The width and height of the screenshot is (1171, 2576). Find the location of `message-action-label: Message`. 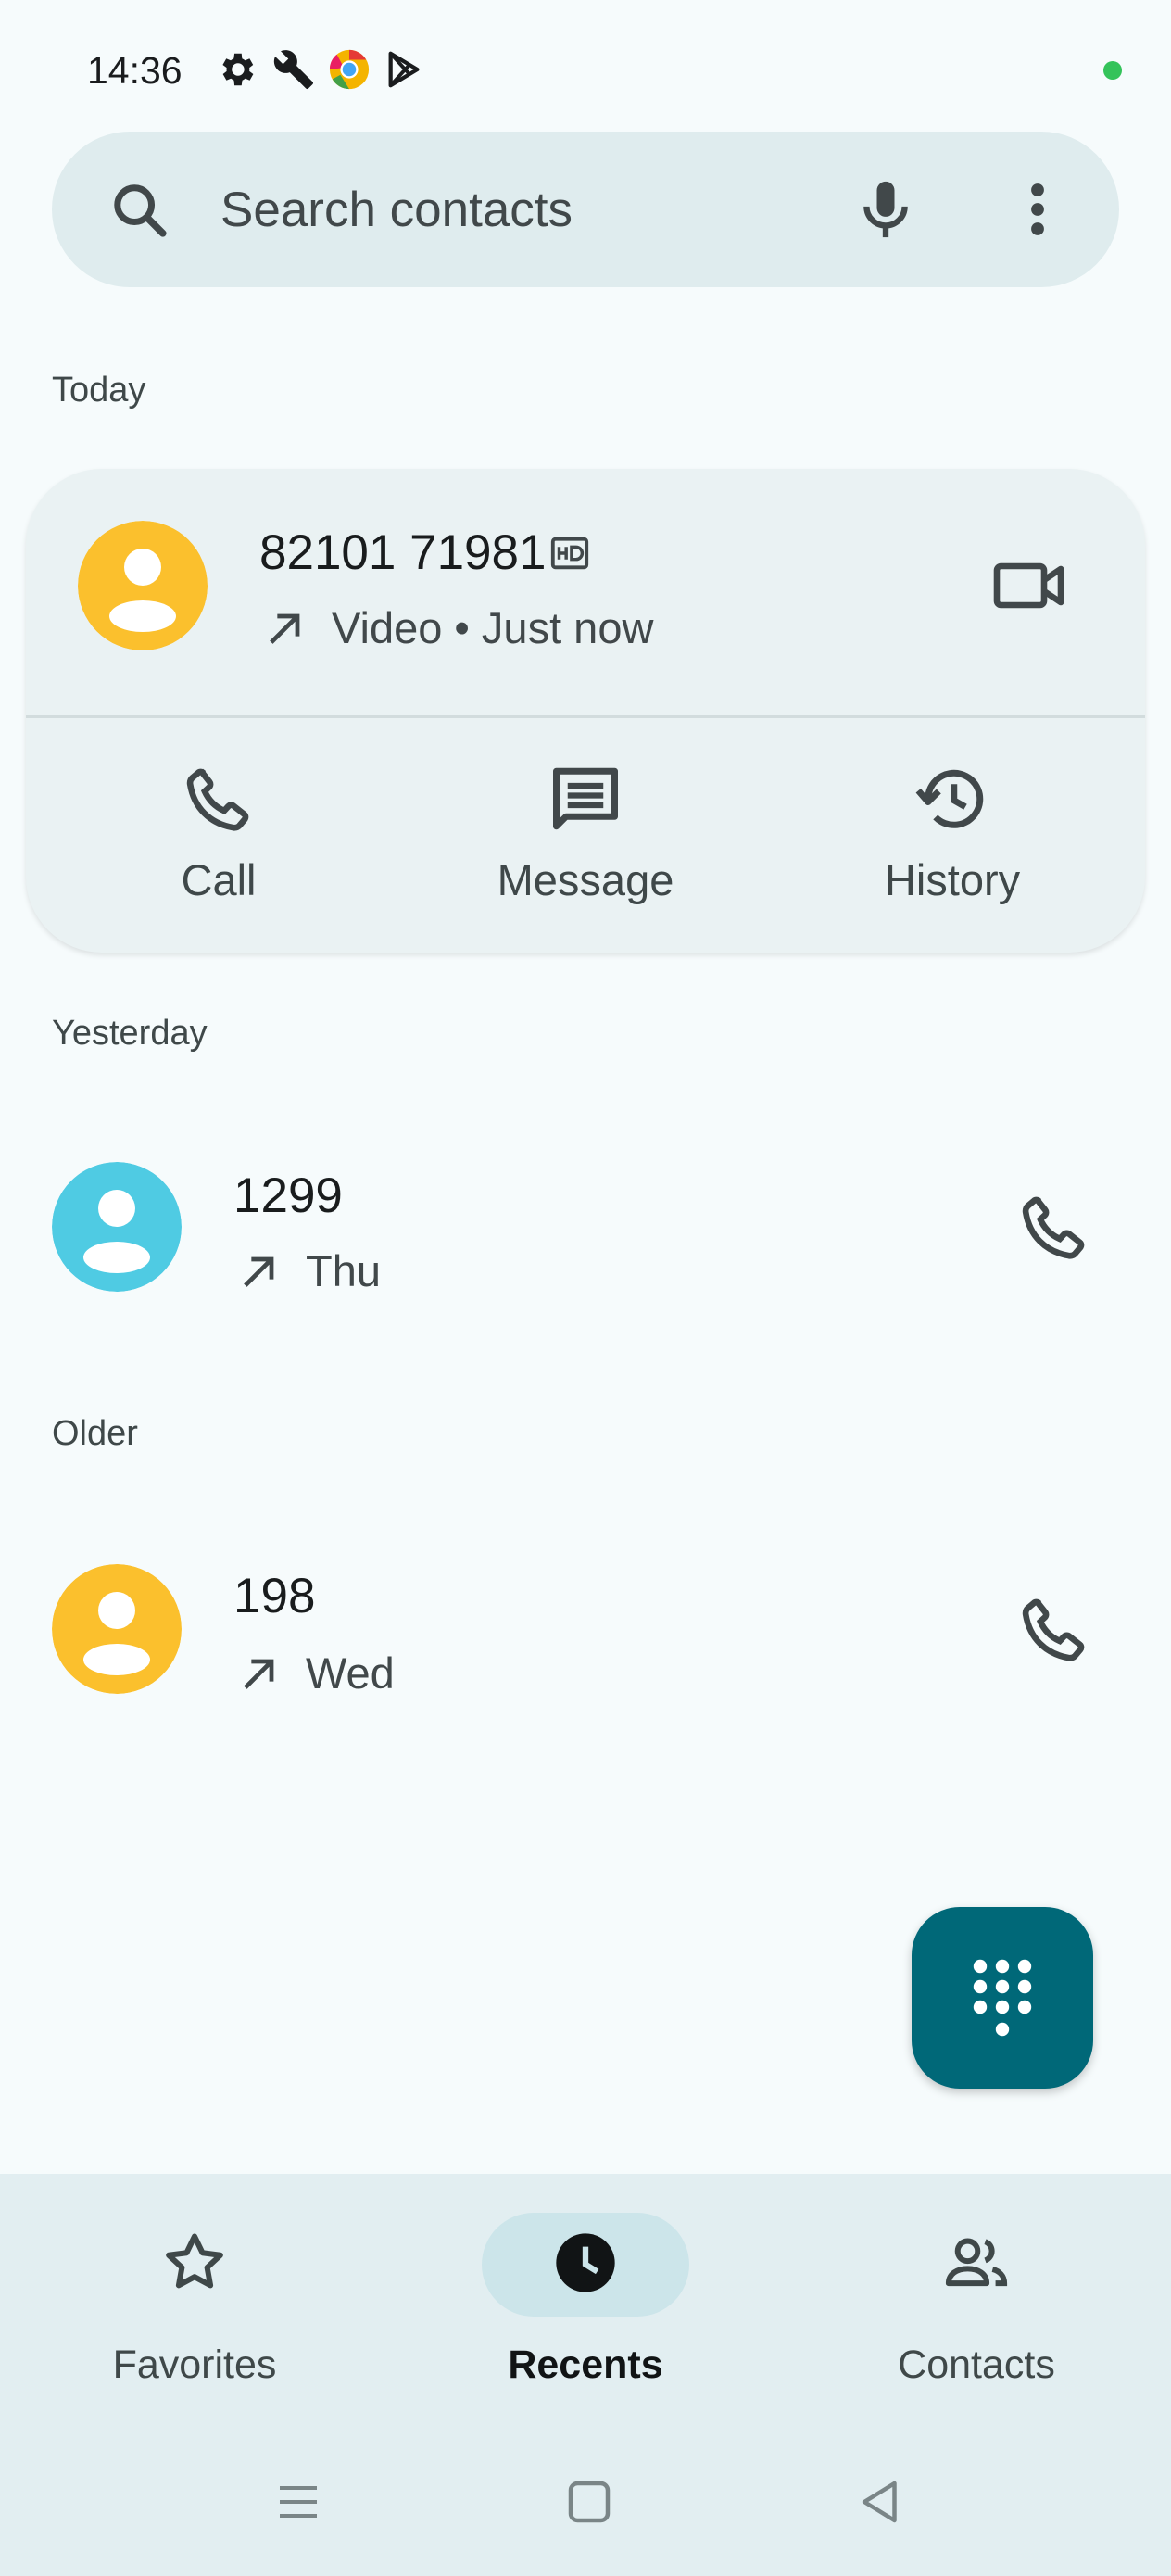

message-action-label: Message is located at coordinates (585, 879).